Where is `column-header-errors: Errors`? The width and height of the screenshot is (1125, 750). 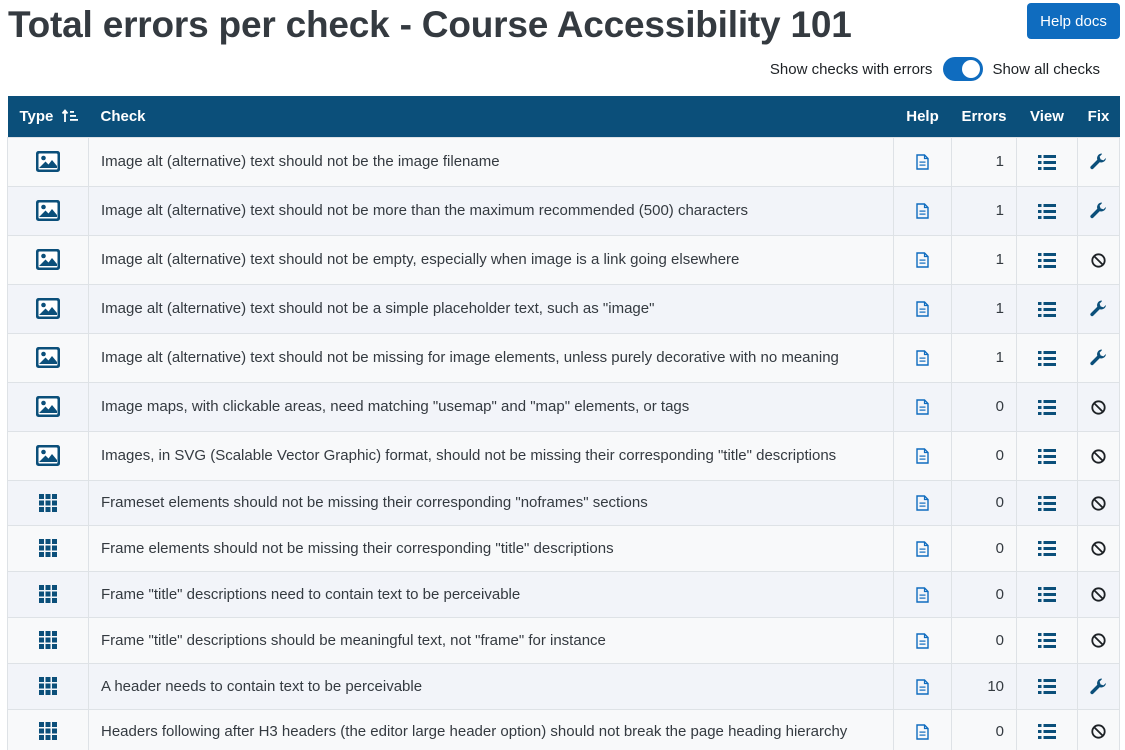
column-header-errors: Errors is located at coordinates (984, 116).